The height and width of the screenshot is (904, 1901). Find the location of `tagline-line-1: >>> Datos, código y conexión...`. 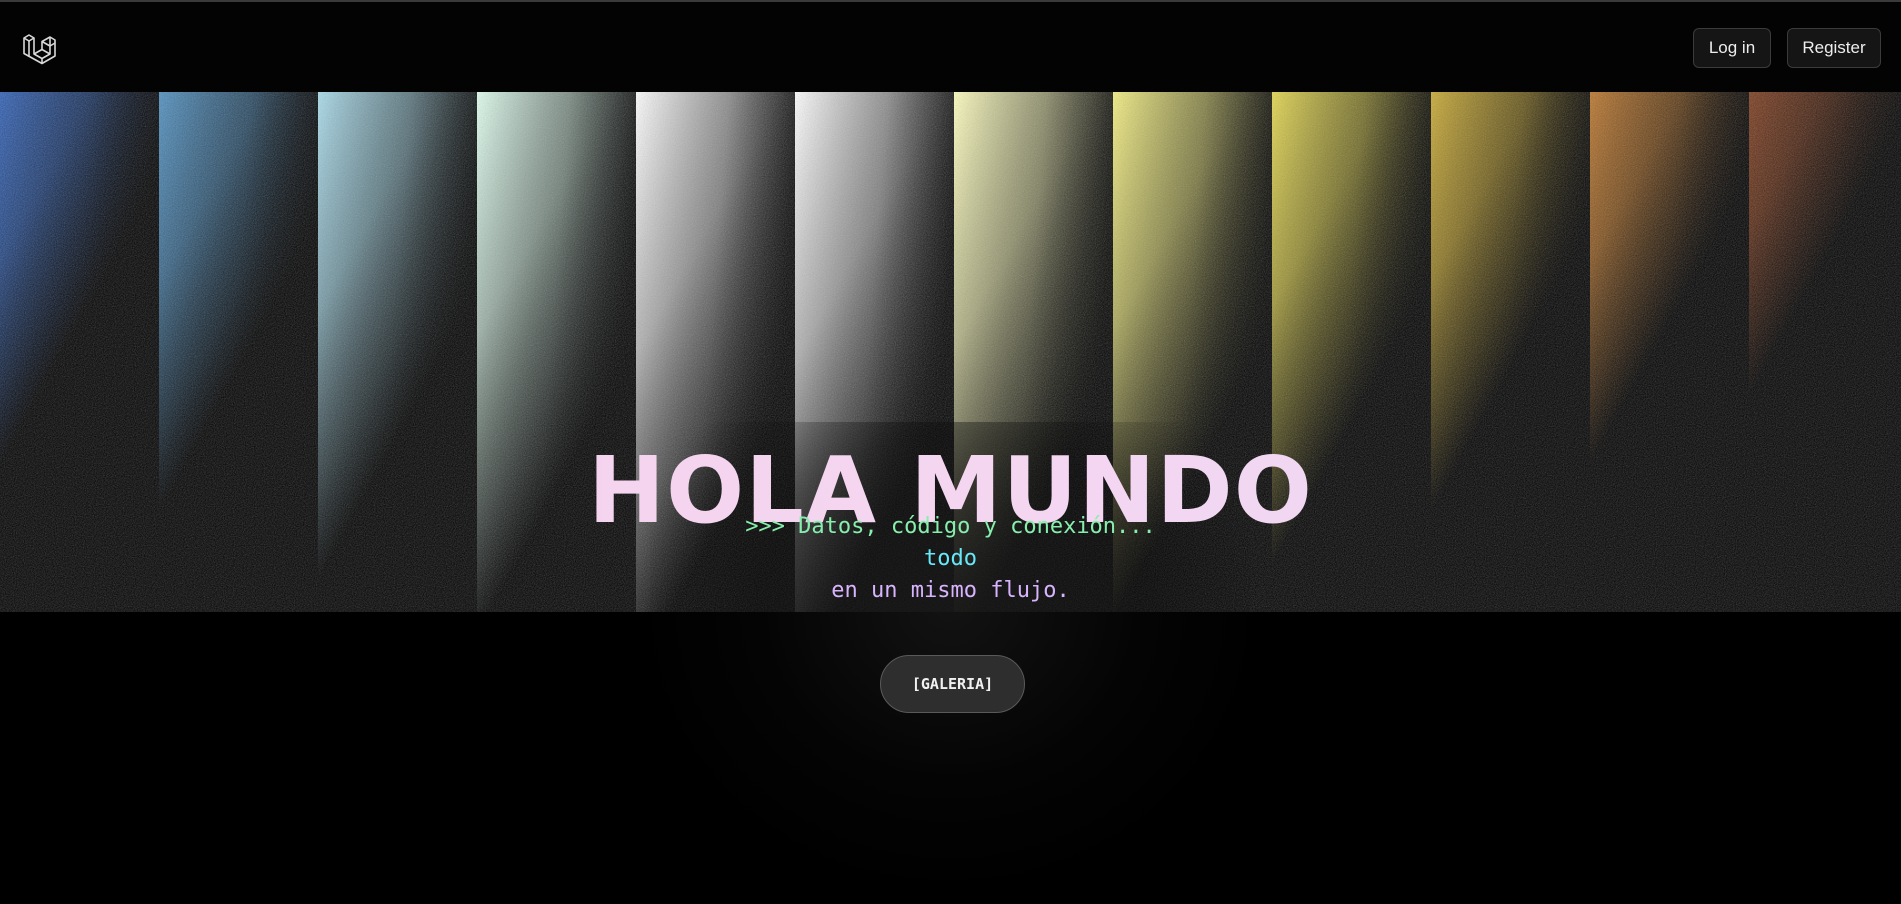

tagline-line-1: >>> Datos, código y conexión... is located at coordinates (950, 526).